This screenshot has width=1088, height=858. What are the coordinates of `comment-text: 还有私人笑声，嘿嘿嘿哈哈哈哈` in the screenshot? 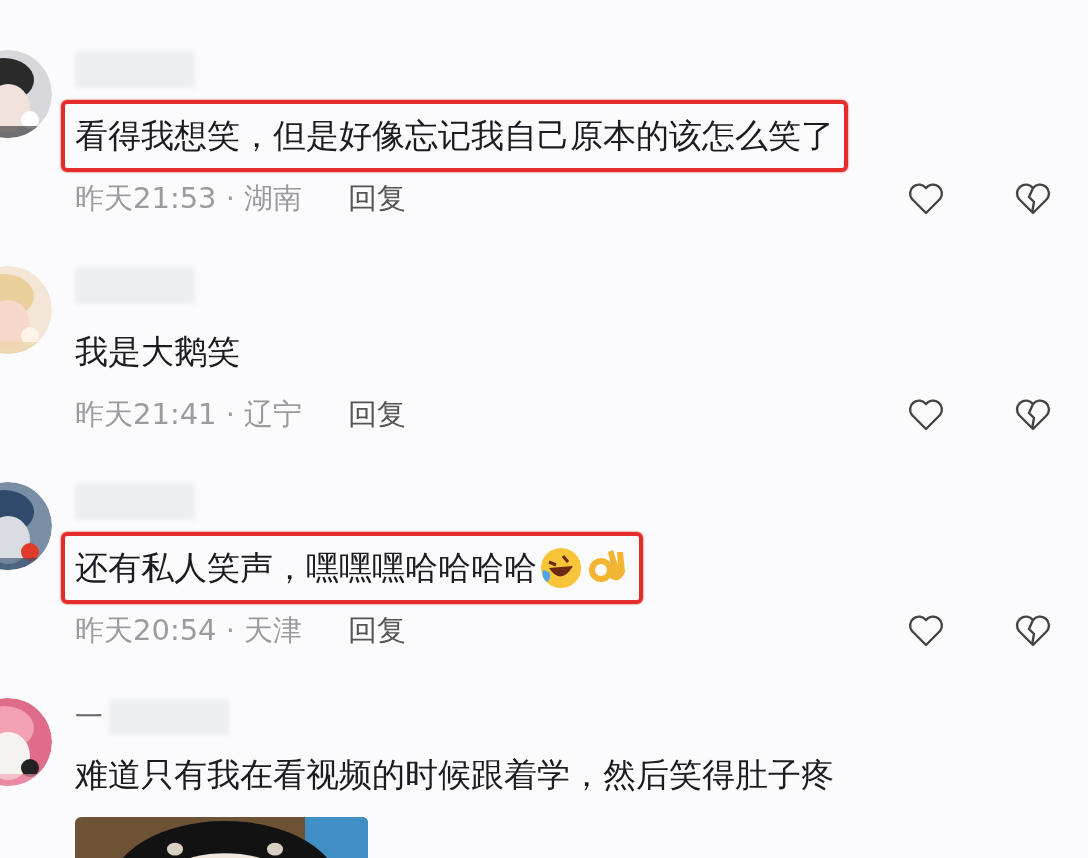 It's located at (306, 567).